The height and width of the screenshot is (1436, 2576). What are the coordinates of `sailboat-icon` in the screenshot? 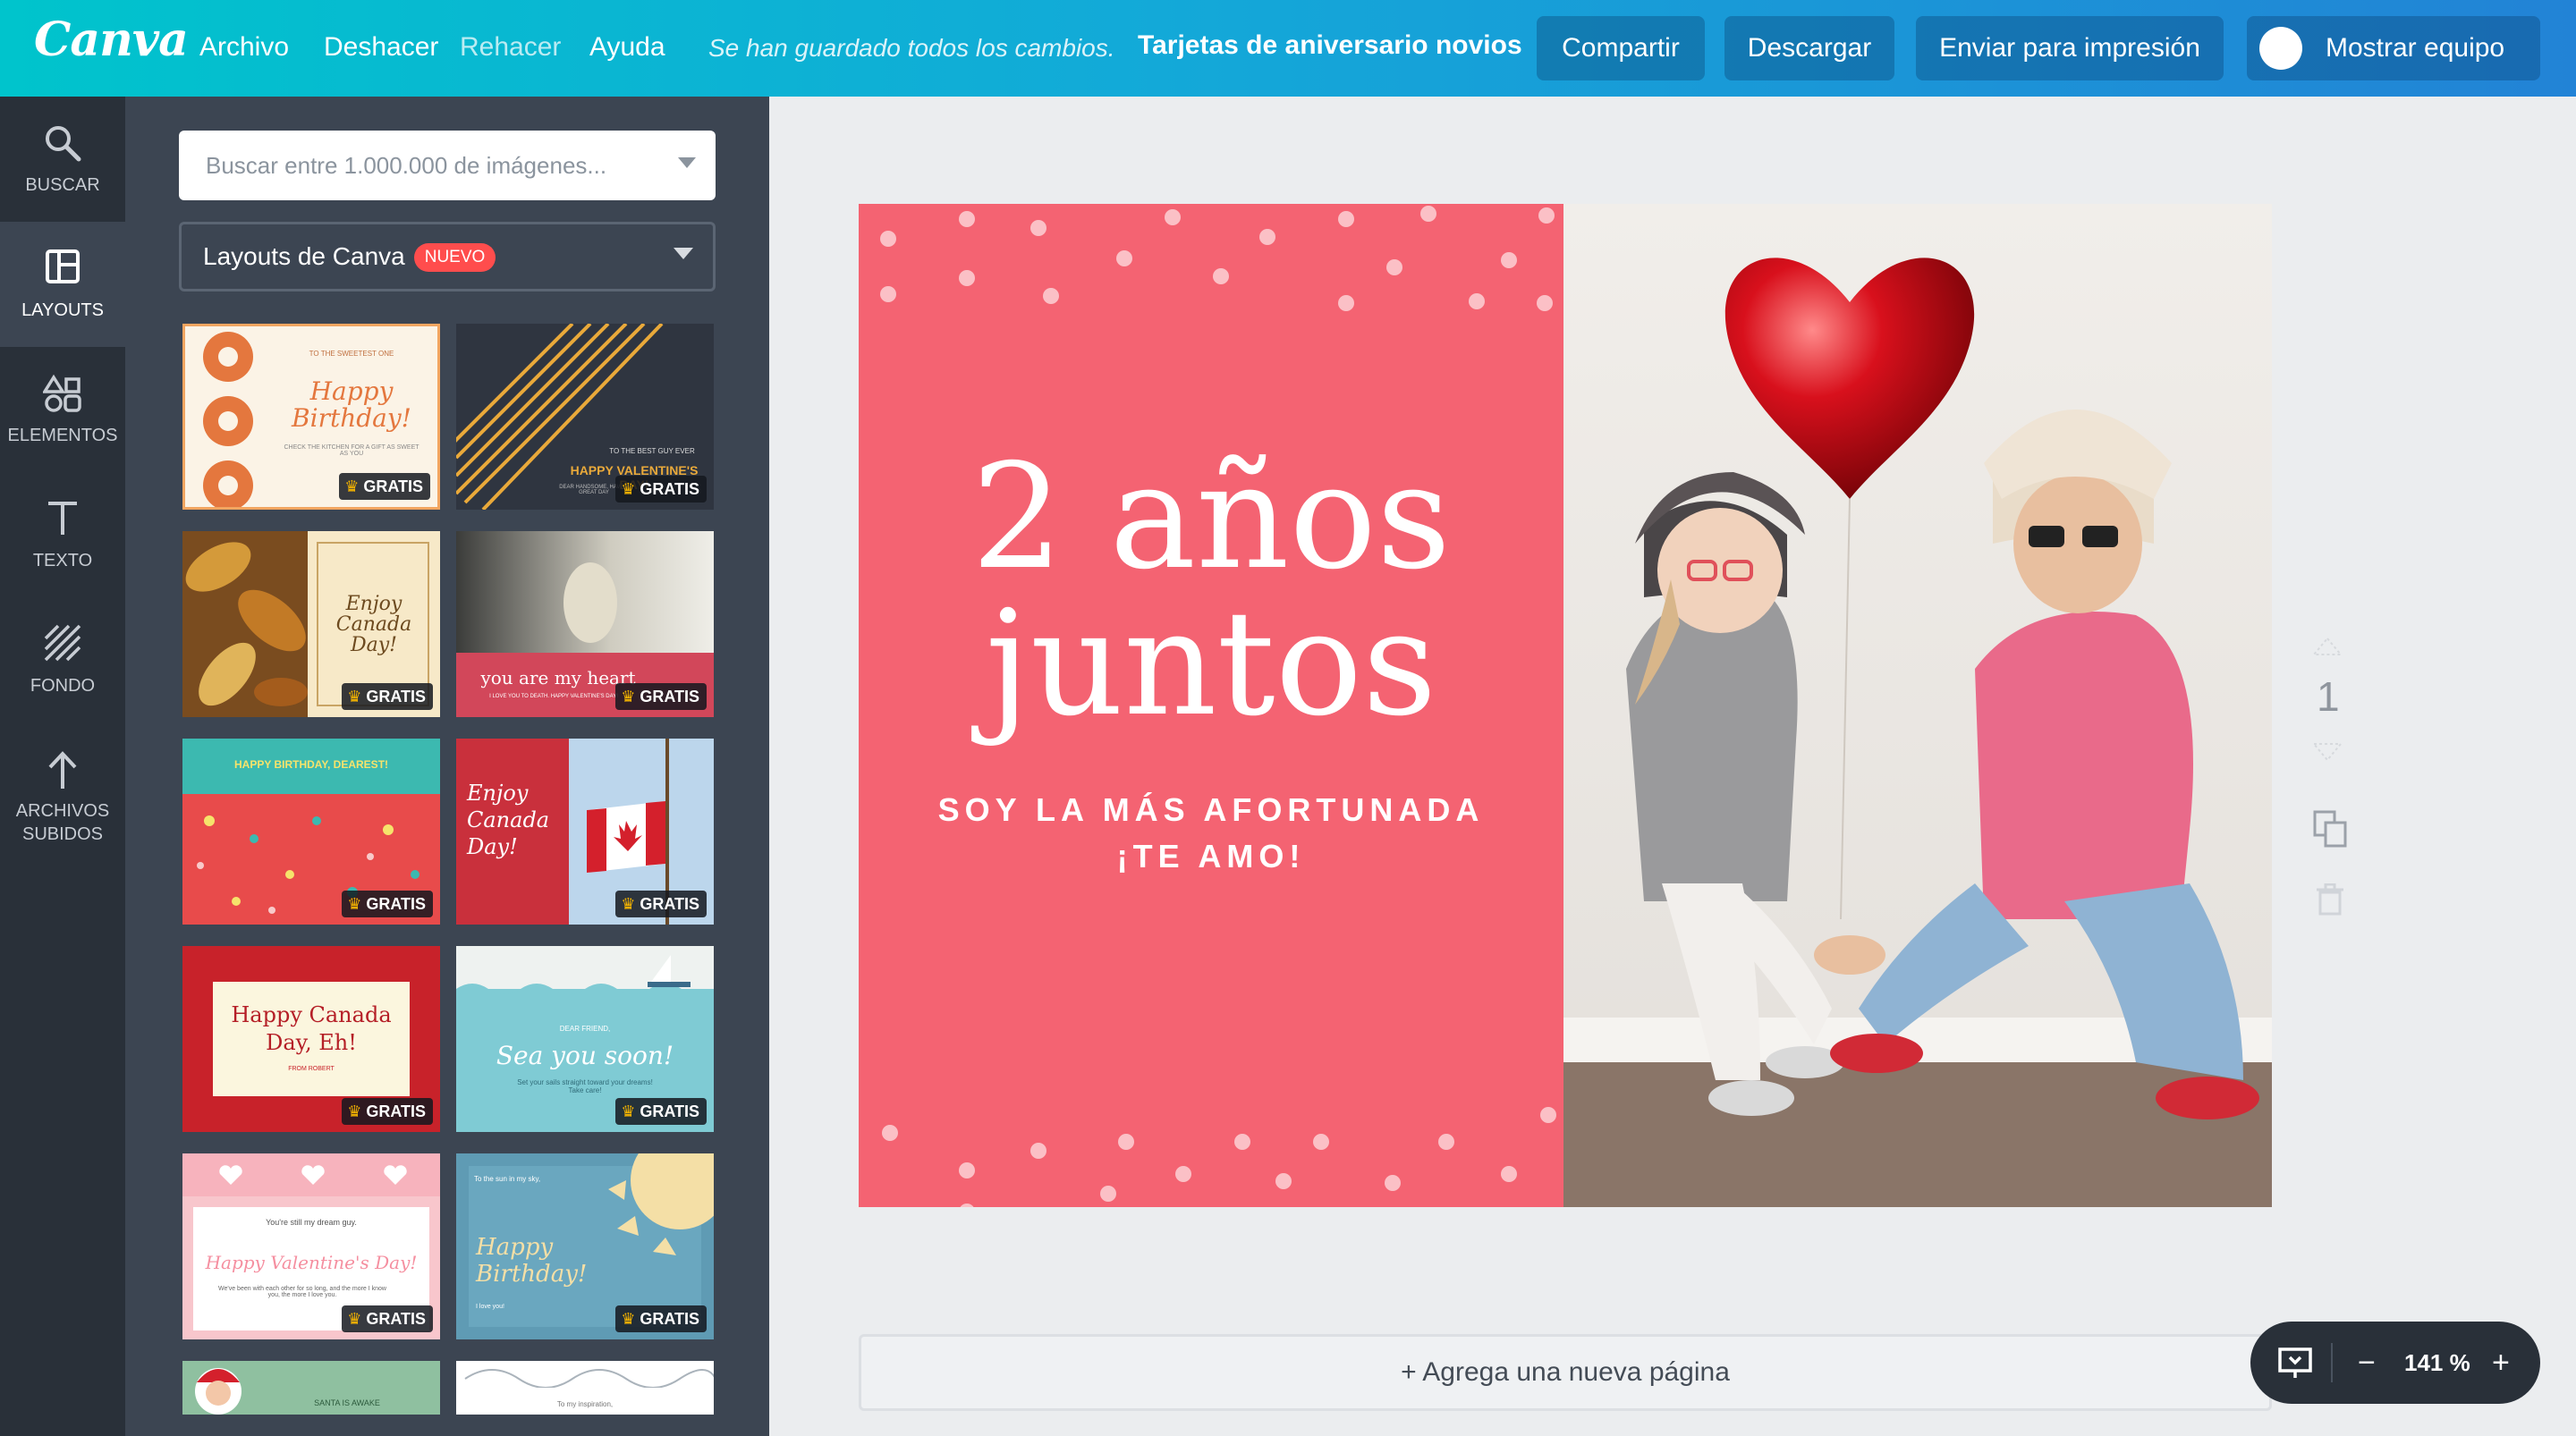 It's located at (669, 971).